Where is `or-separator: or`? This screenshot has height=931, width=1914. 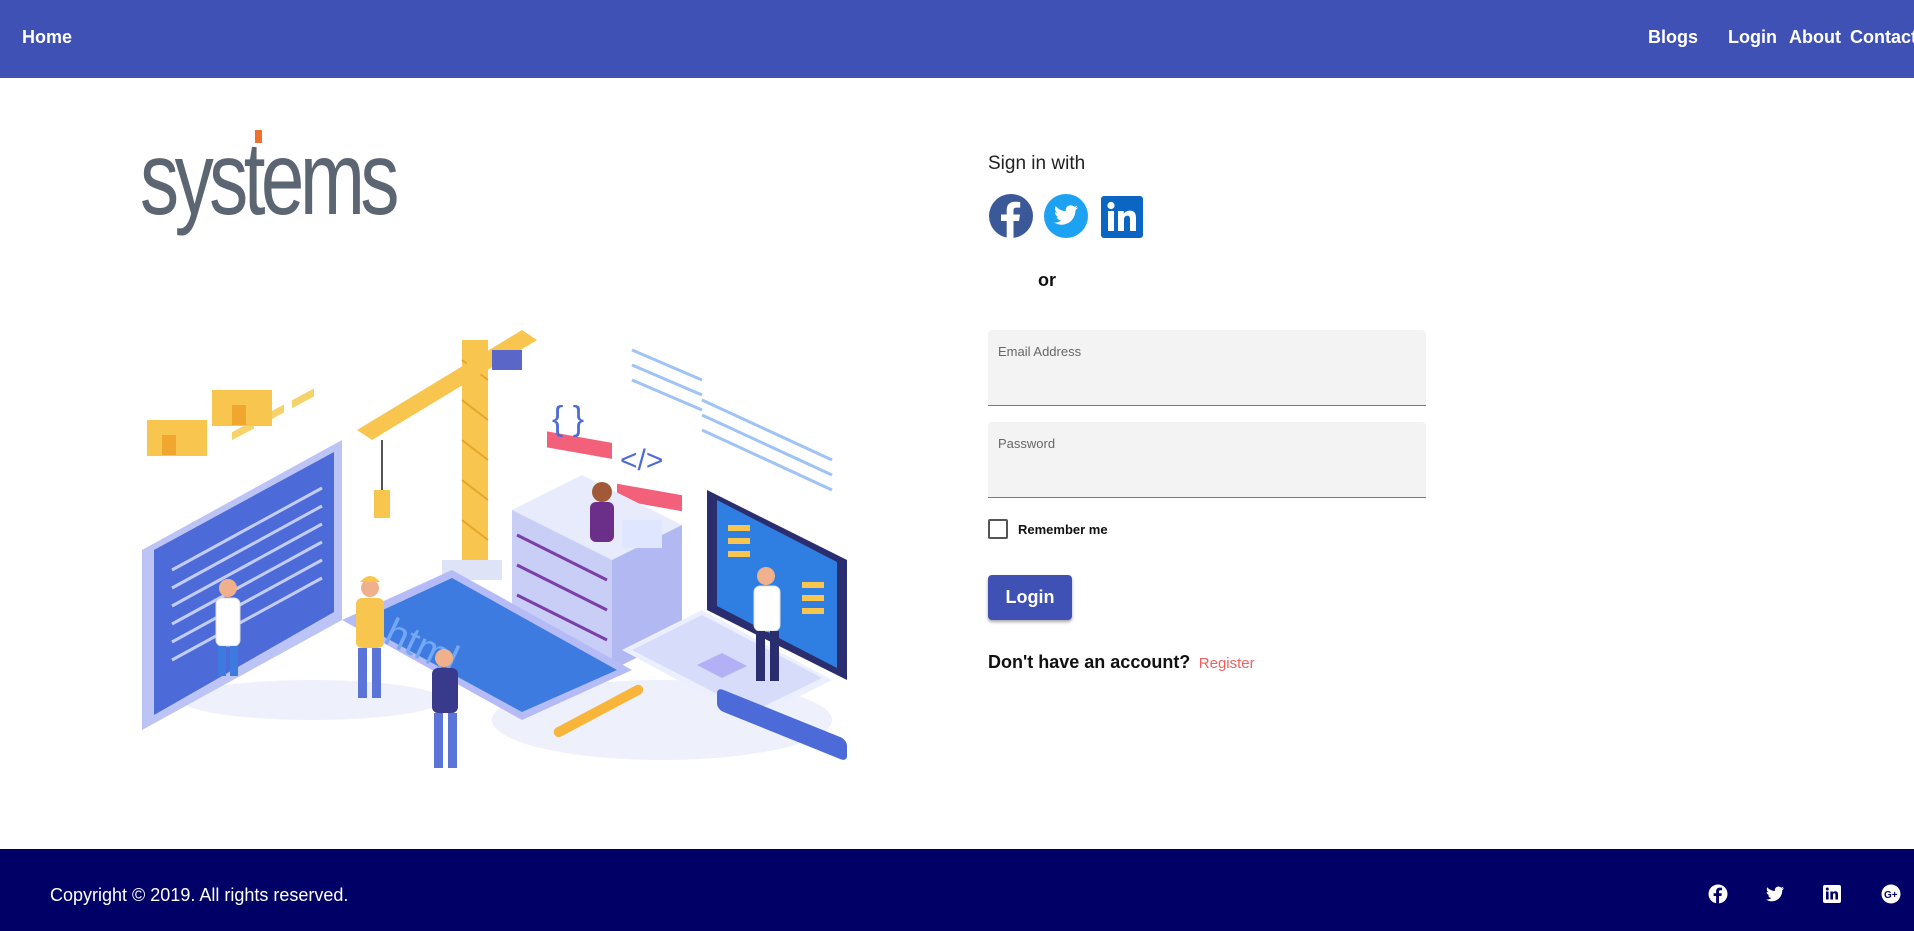 or-separator: or is located at coordinates (1047, 280).